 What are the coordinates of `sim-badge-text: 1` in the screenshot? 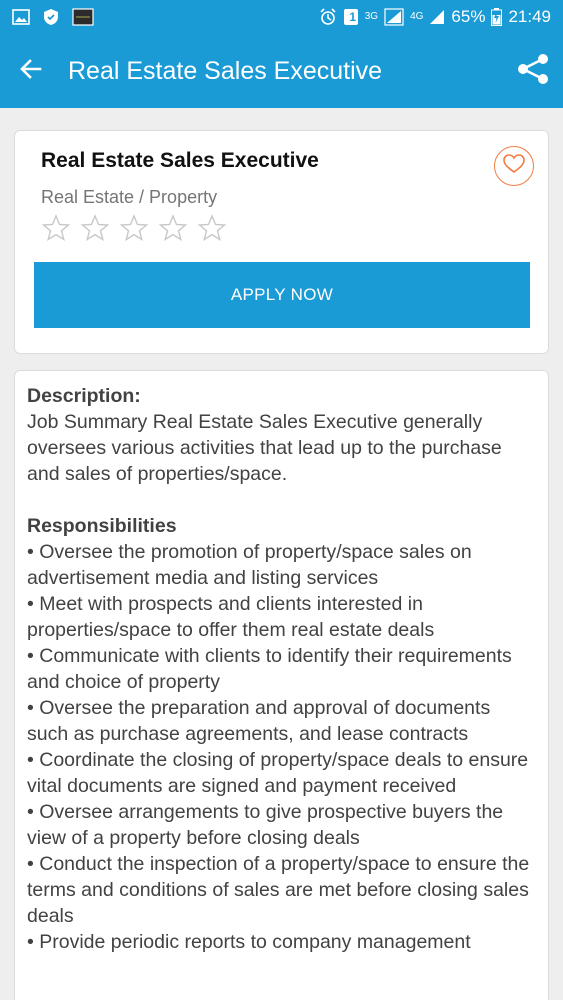 It's located at (353, 17).